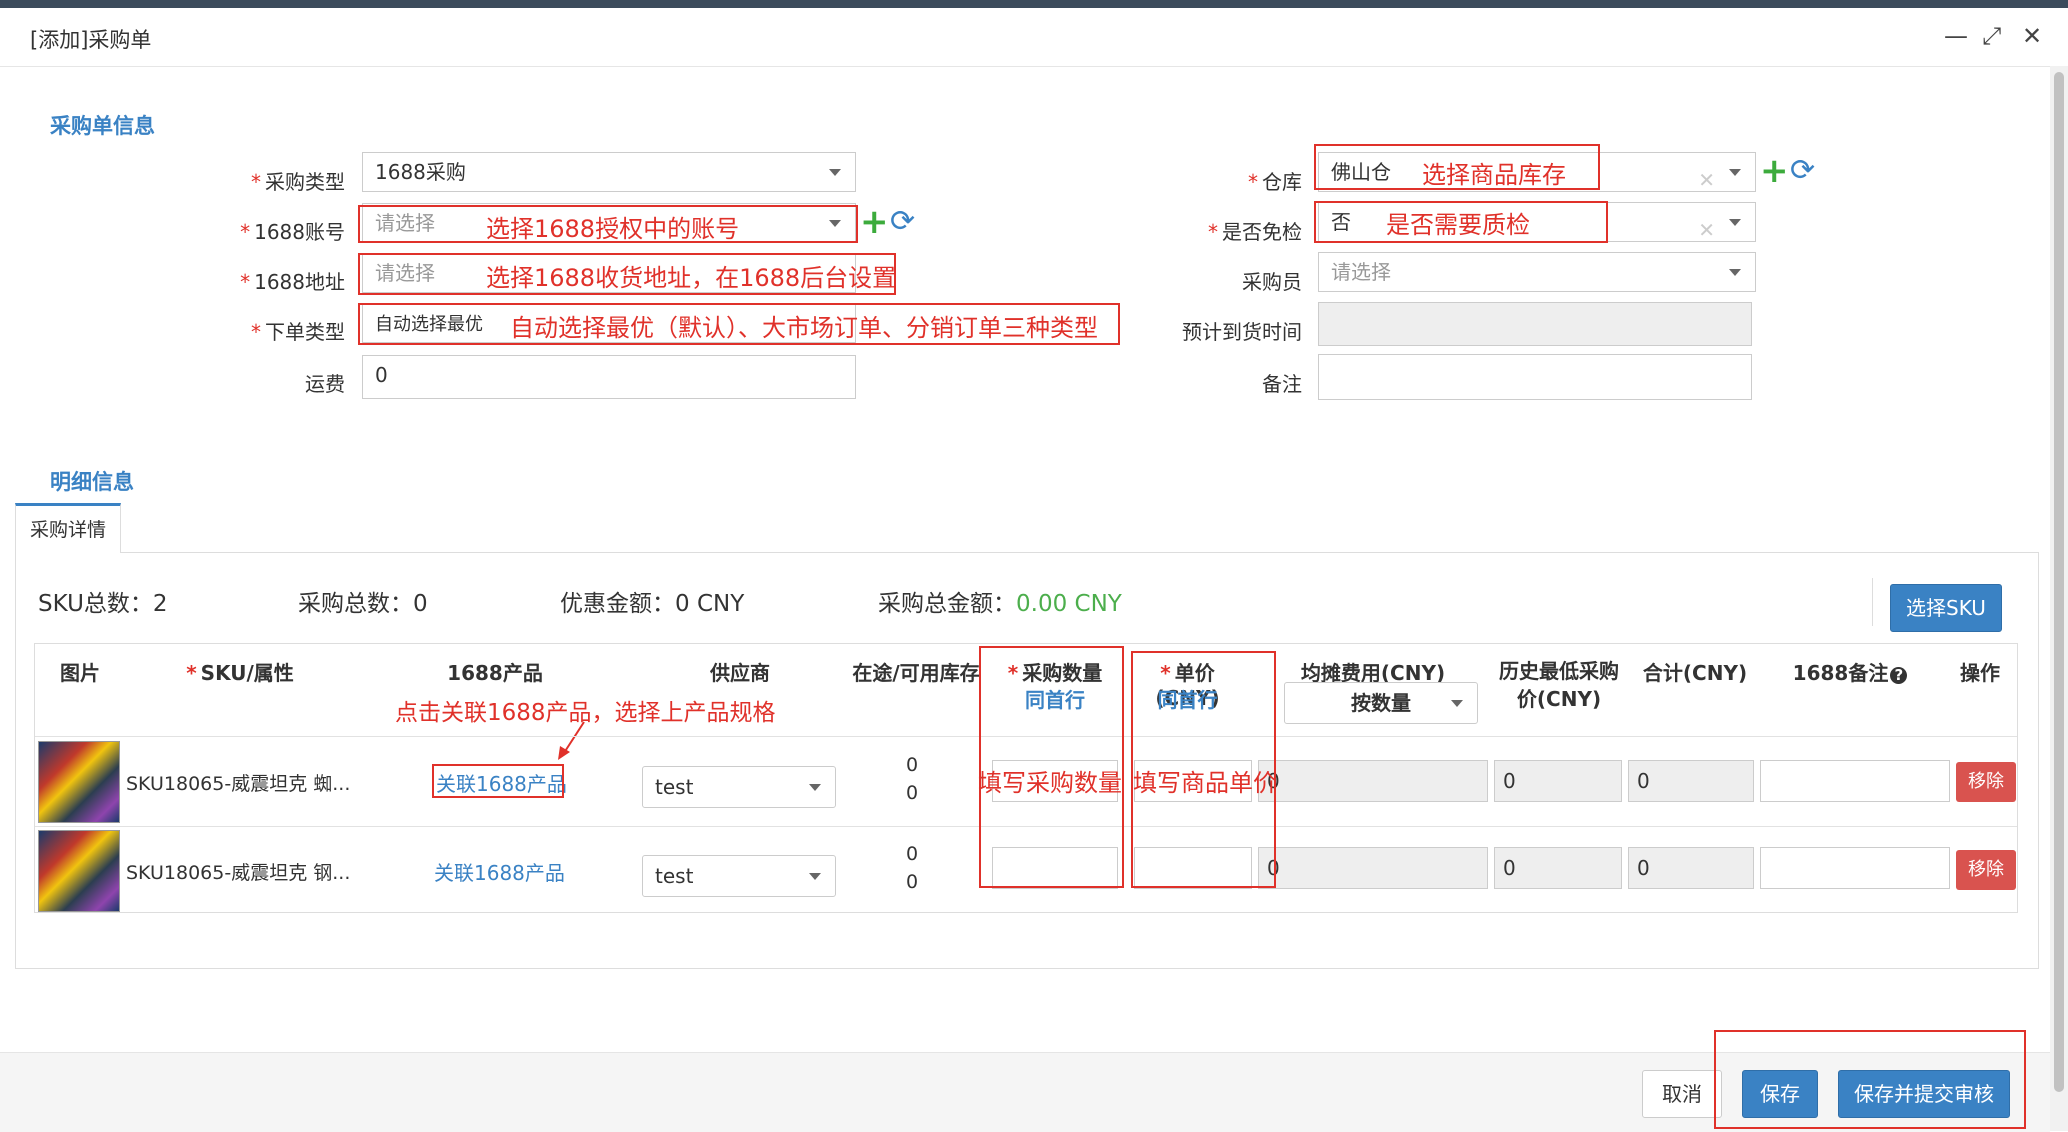  I want to click on close-icon: ✕, so click(2032, 36).